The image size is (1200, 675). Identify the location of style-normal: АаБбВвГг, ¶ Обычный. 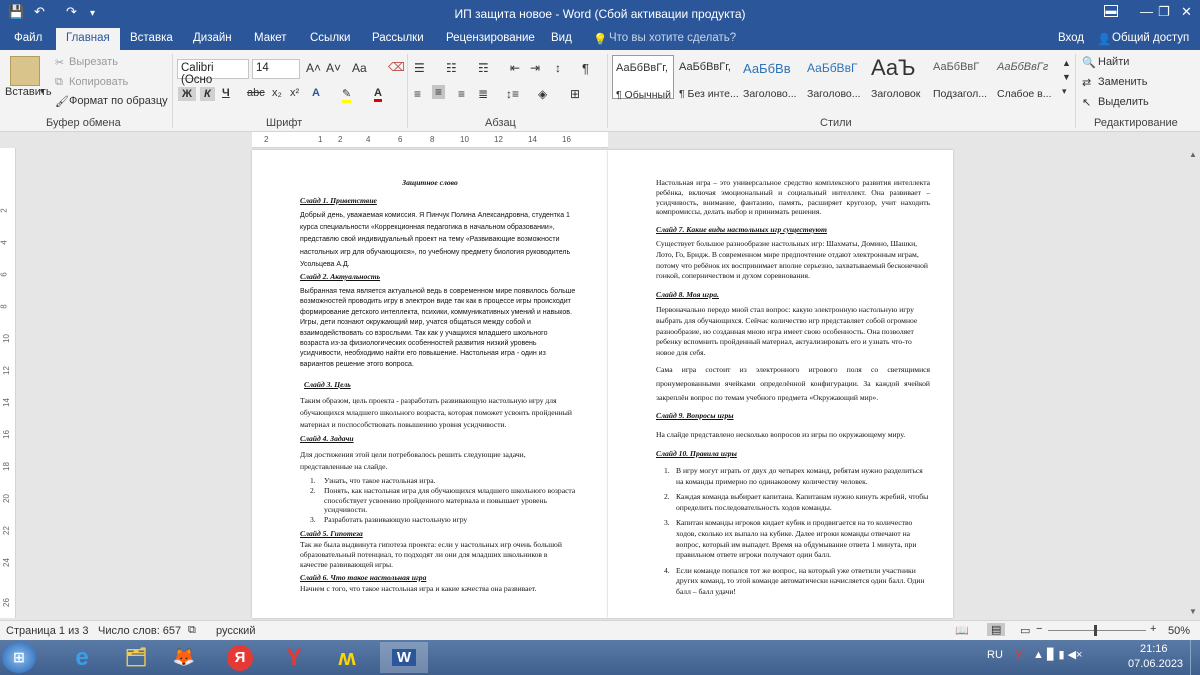
(643, 78).